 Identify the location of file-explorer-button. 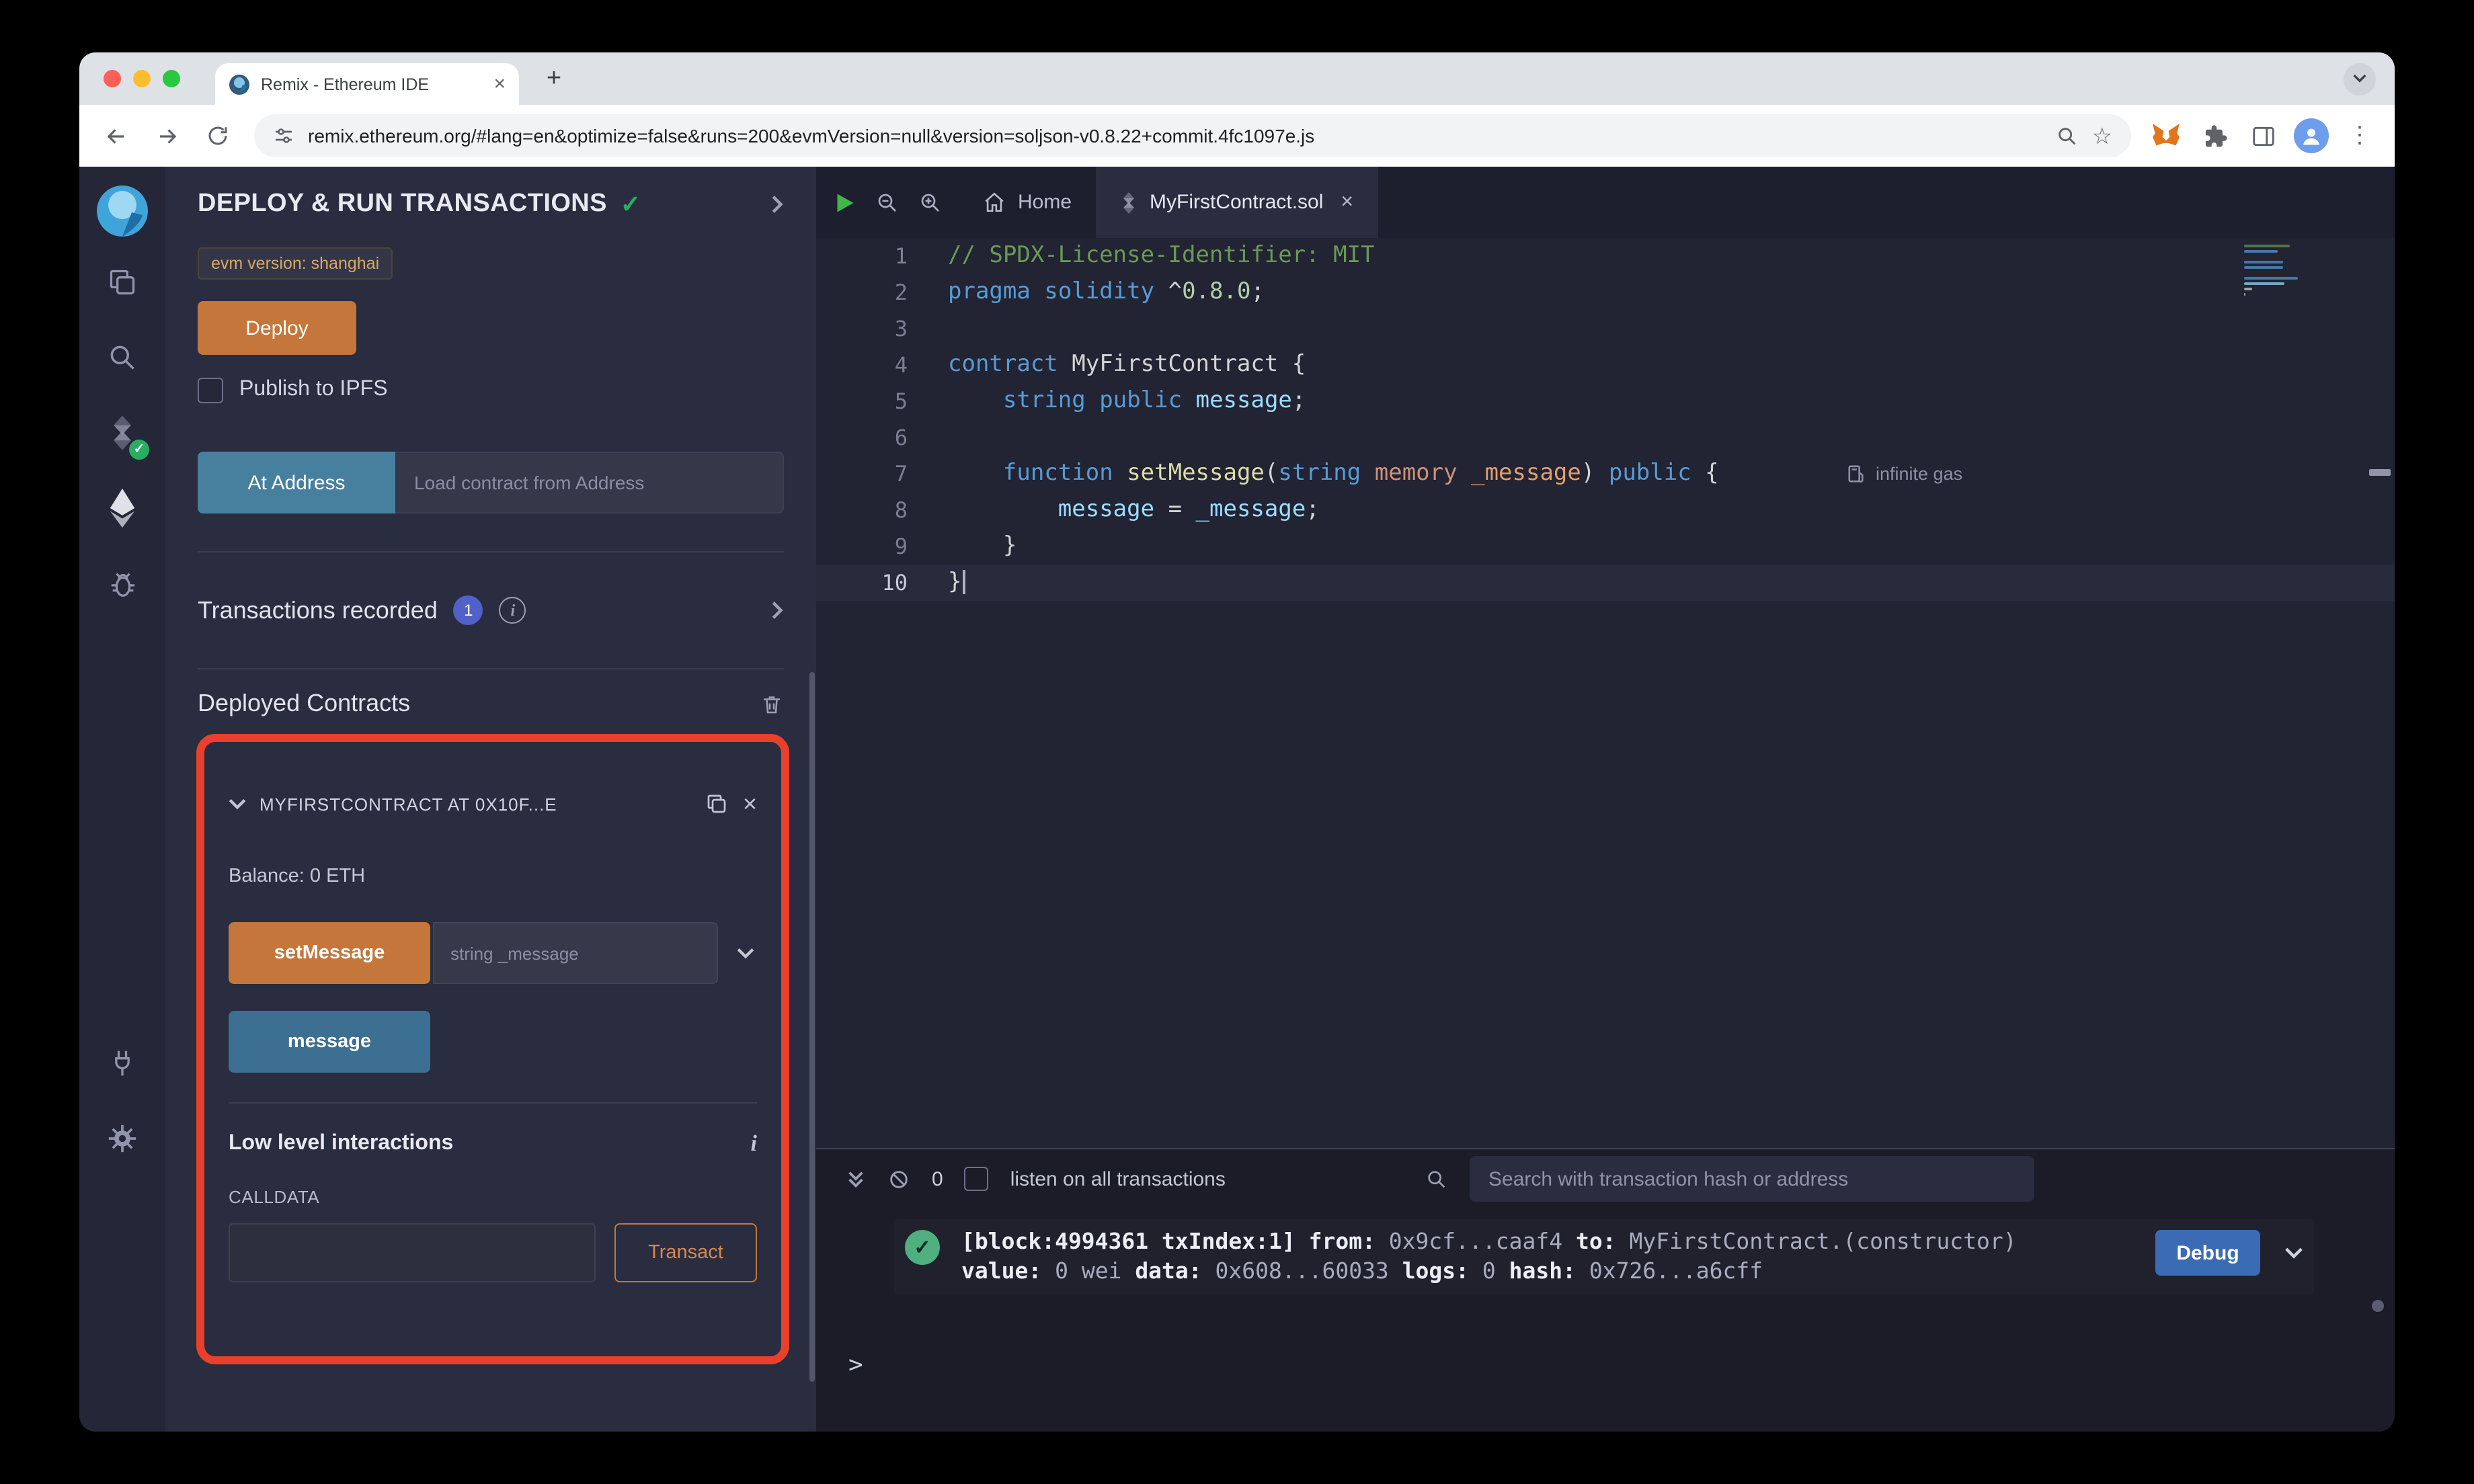
(122, 282).